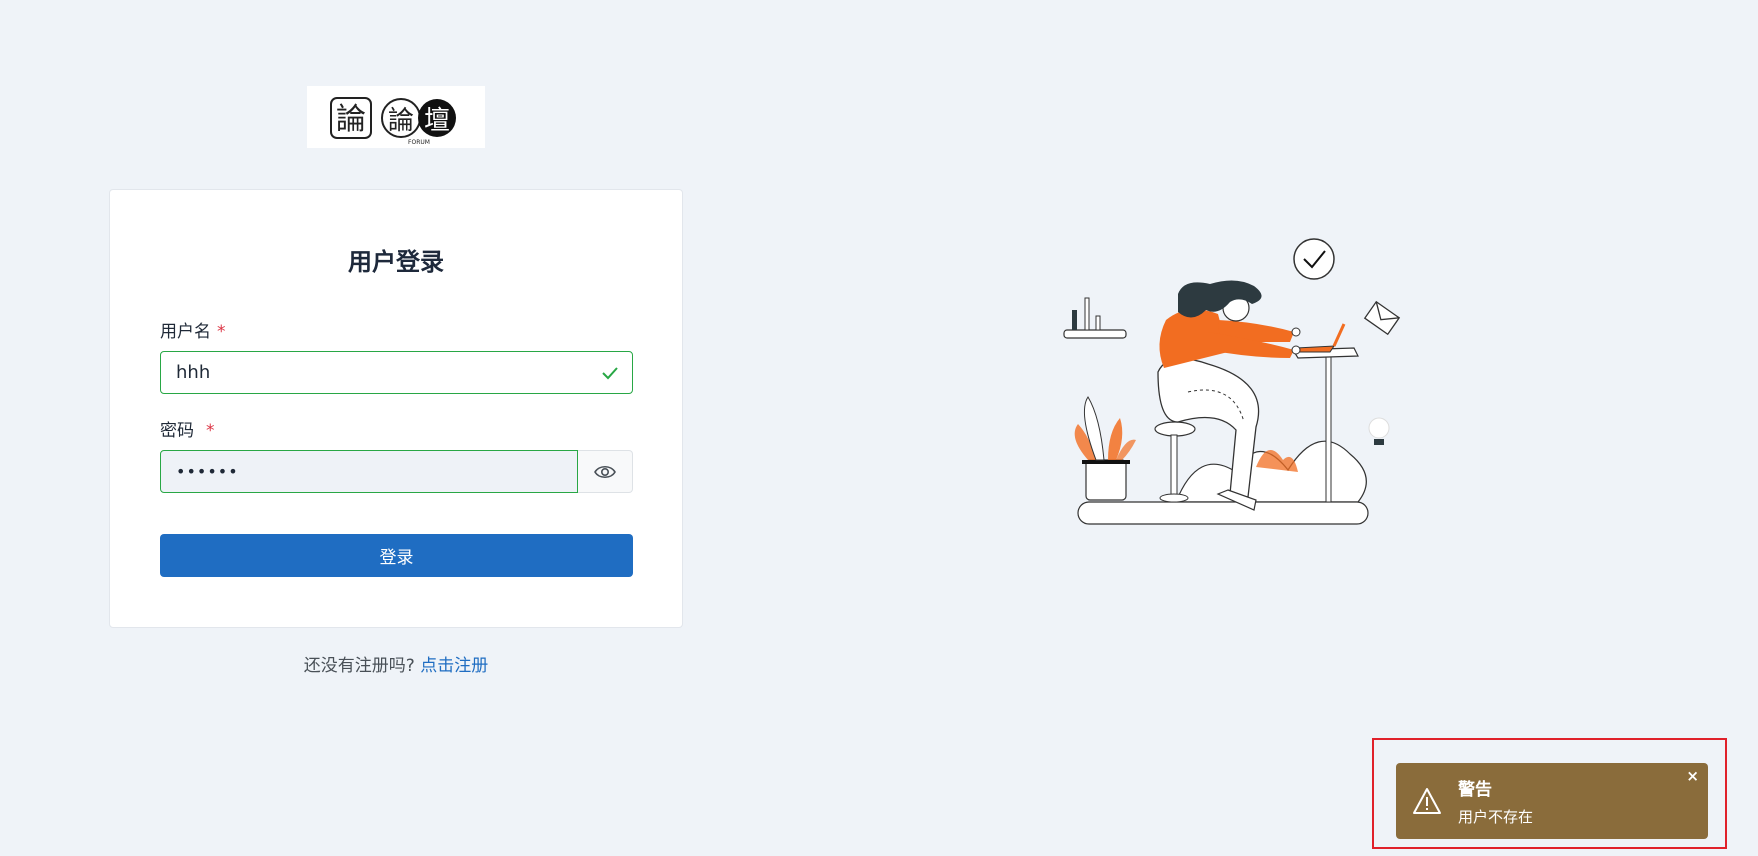 This screenshot has height=856, width=1758. I want to click on forum-logo-icon: 論 論 壇 FORUM, so click(393, 121).